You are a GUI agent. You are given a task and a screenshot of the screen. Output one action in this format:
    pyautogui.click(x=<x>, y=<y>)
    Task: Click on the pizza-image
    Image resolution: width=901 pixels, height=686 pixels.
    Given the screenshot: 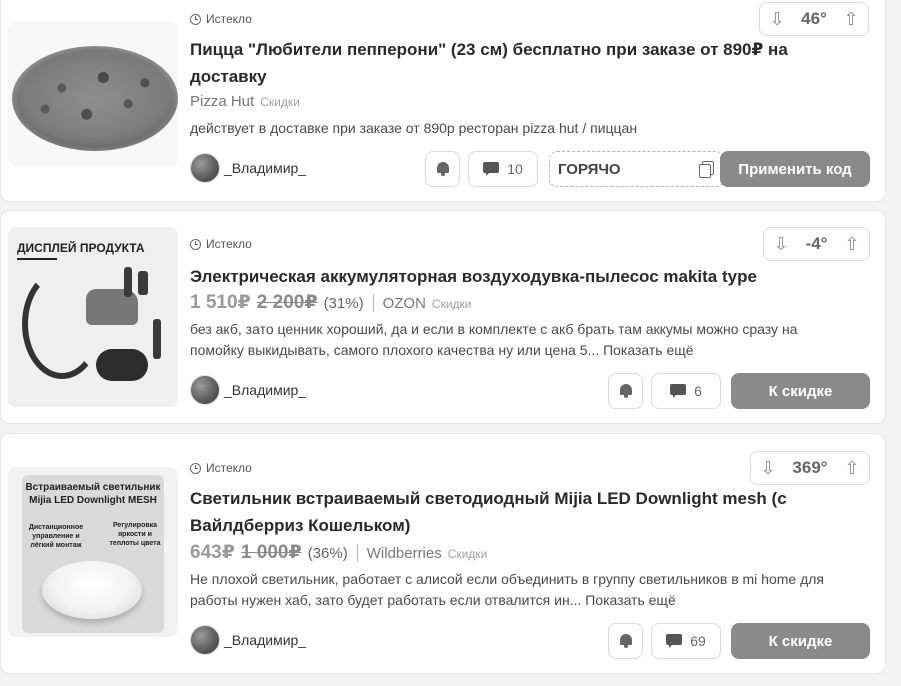 What is the action you would take?
    pyautogui.click(x=95, y=98)
    